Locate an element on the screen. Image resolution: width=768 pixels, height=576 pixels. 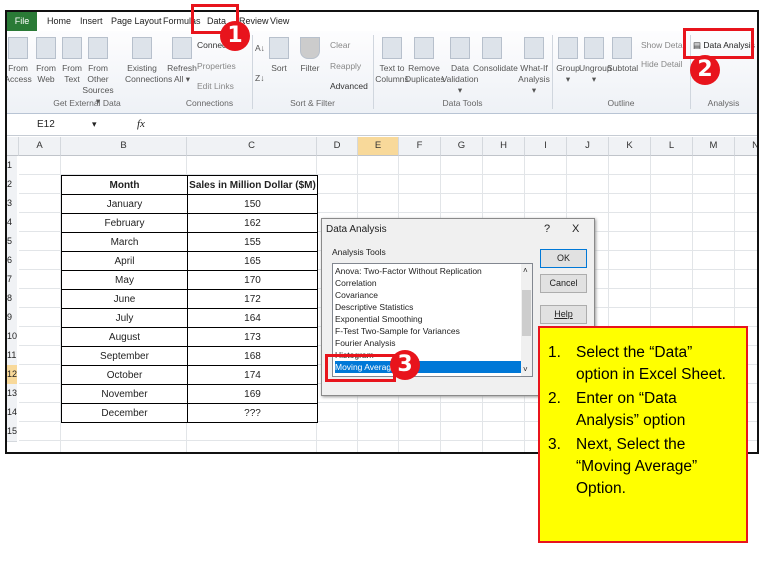
row-header-13: 13 is located at coordinates (12, 394).